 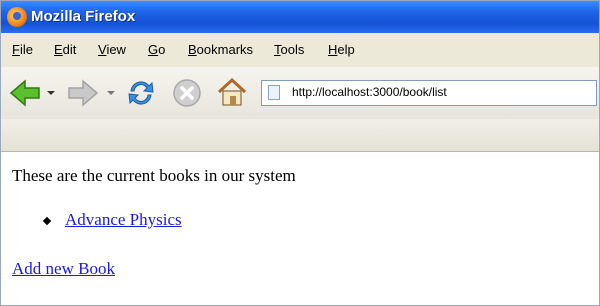 I want to click on menu-file: File, so click(x=22, y=49).